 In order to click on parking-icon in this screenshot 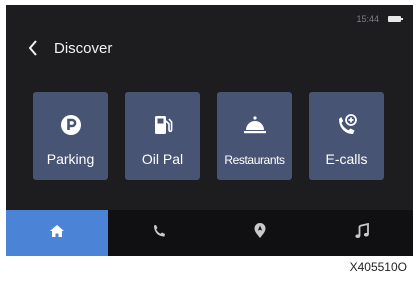, I will do `click(71, 125)`.